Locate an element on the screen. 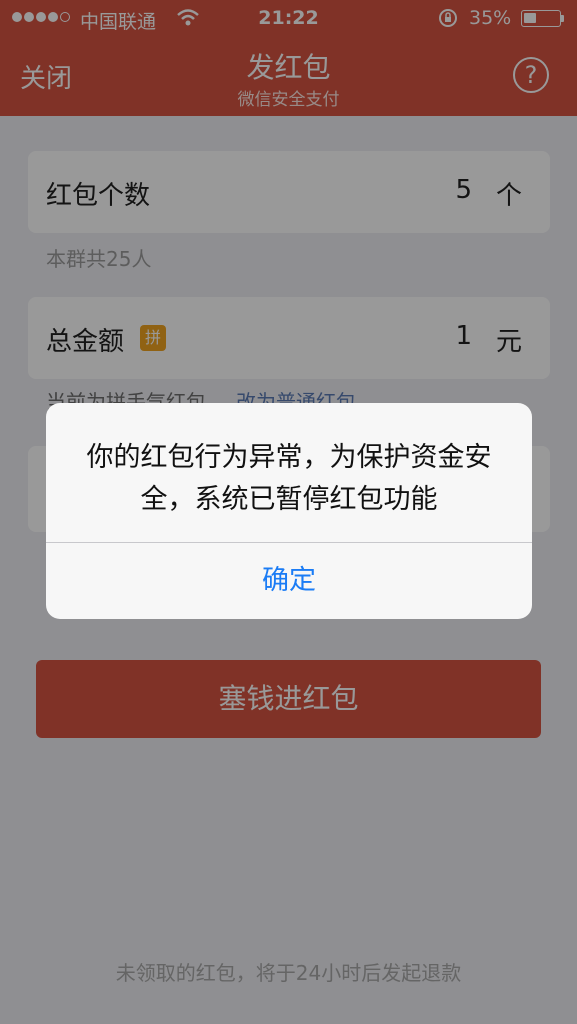 The width and height of the screenshot is (577, 1024). alert-confirm-button: 确定 is located at coordinates (289, 581).